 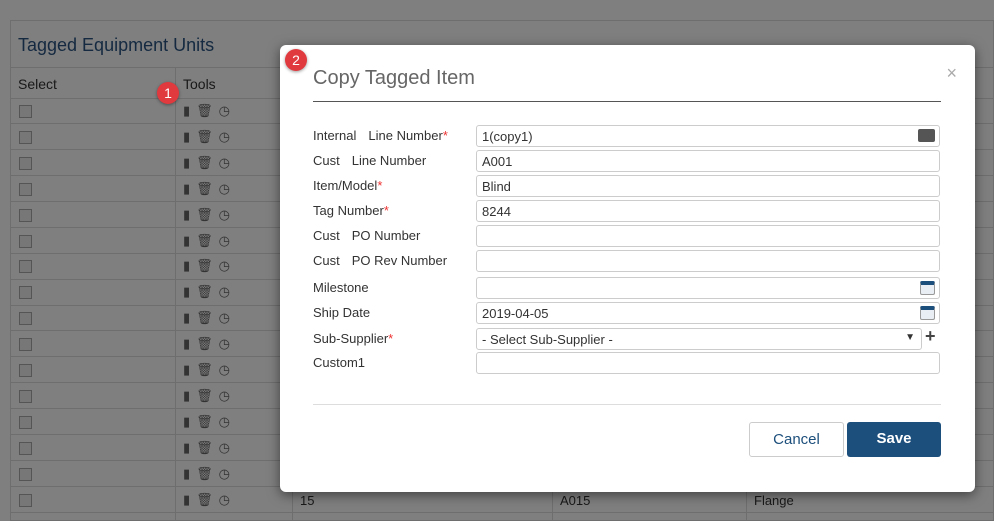 What do you see at coordinates (497, 161) in the screenshot?
I see `field-value: A001` at bounding box center [497, 161].